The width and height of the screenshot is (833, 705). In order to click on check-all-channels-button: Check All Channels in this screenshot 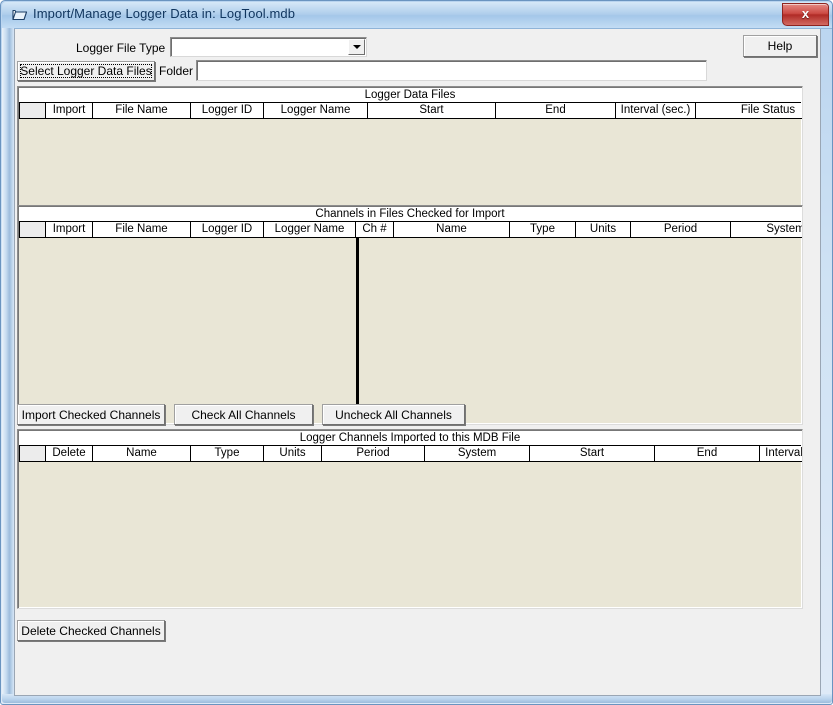, I will do `click(243, 414)`.